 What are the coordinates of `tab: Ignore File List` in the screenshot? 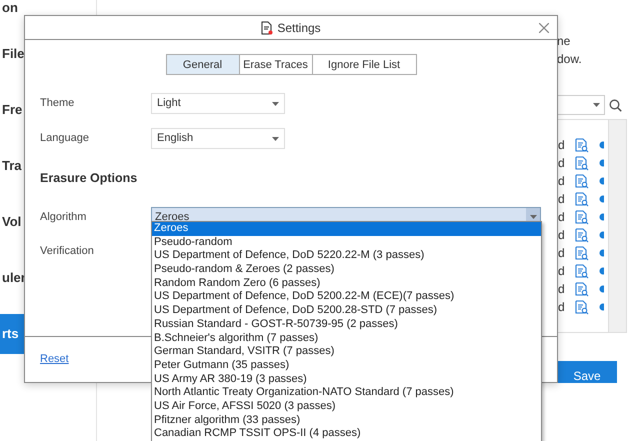 It's located at (364, 64).